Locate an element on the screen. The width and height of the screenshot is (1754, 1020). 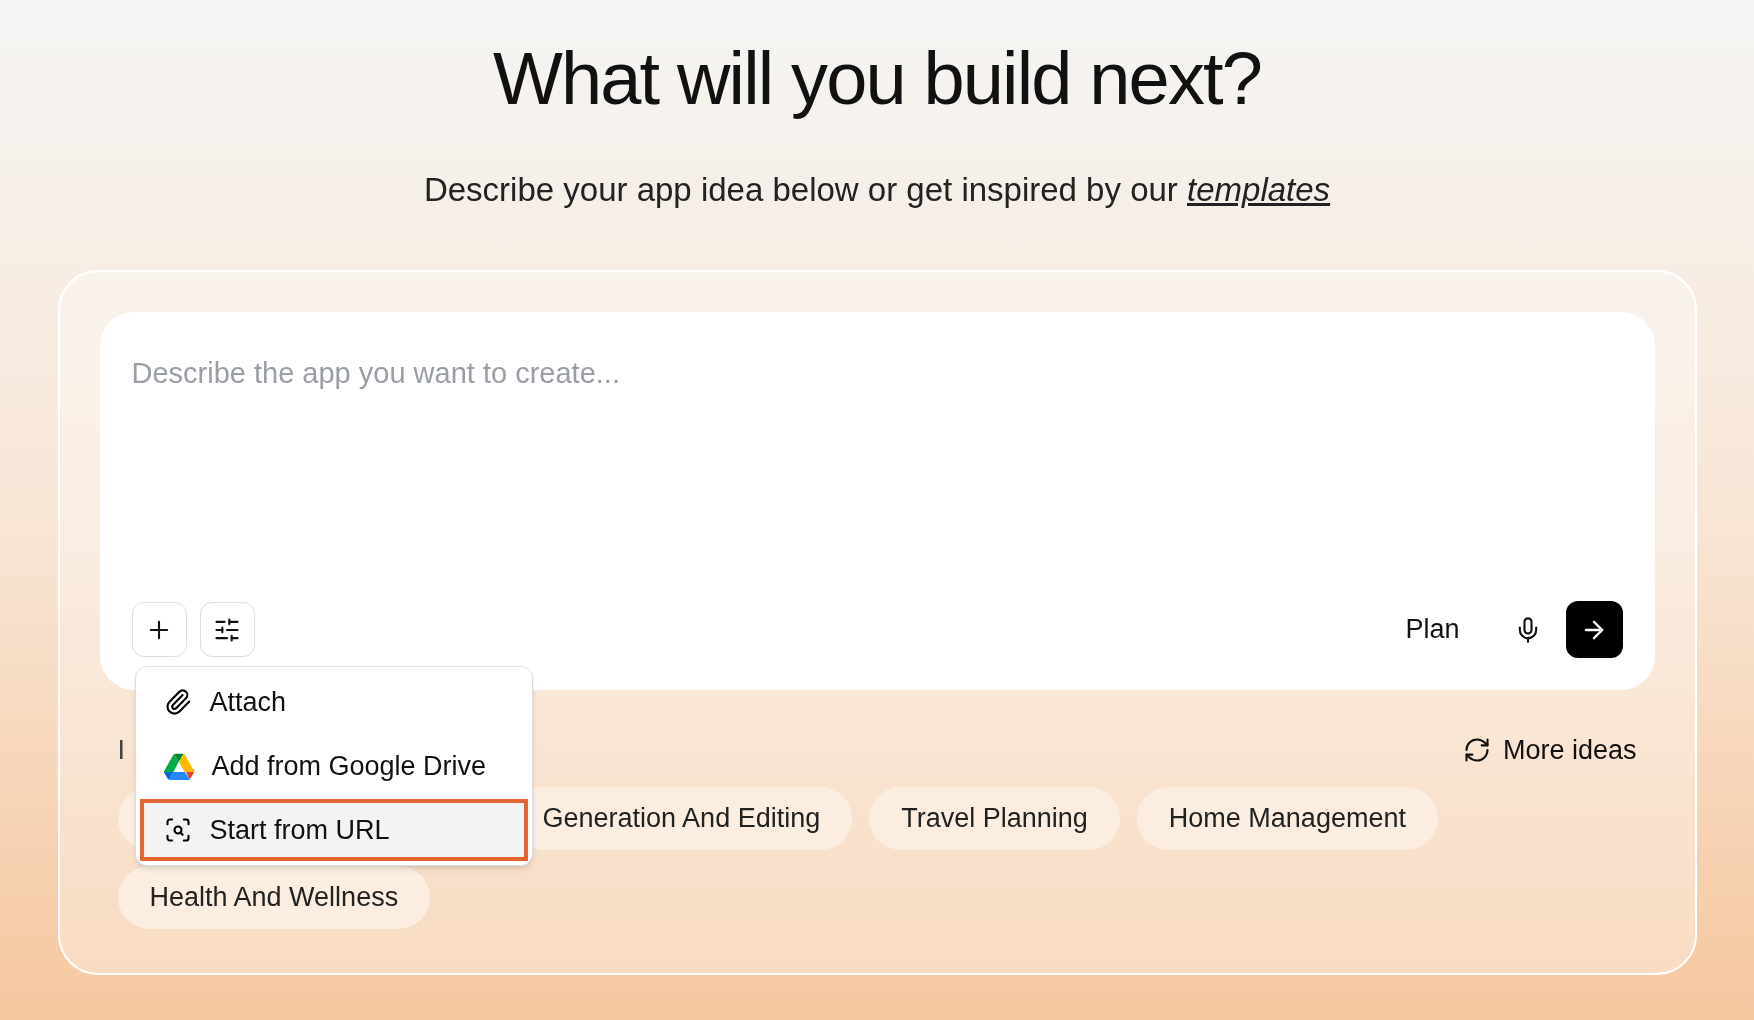
plan-button: Plan is located at coordinates (1432, 629).